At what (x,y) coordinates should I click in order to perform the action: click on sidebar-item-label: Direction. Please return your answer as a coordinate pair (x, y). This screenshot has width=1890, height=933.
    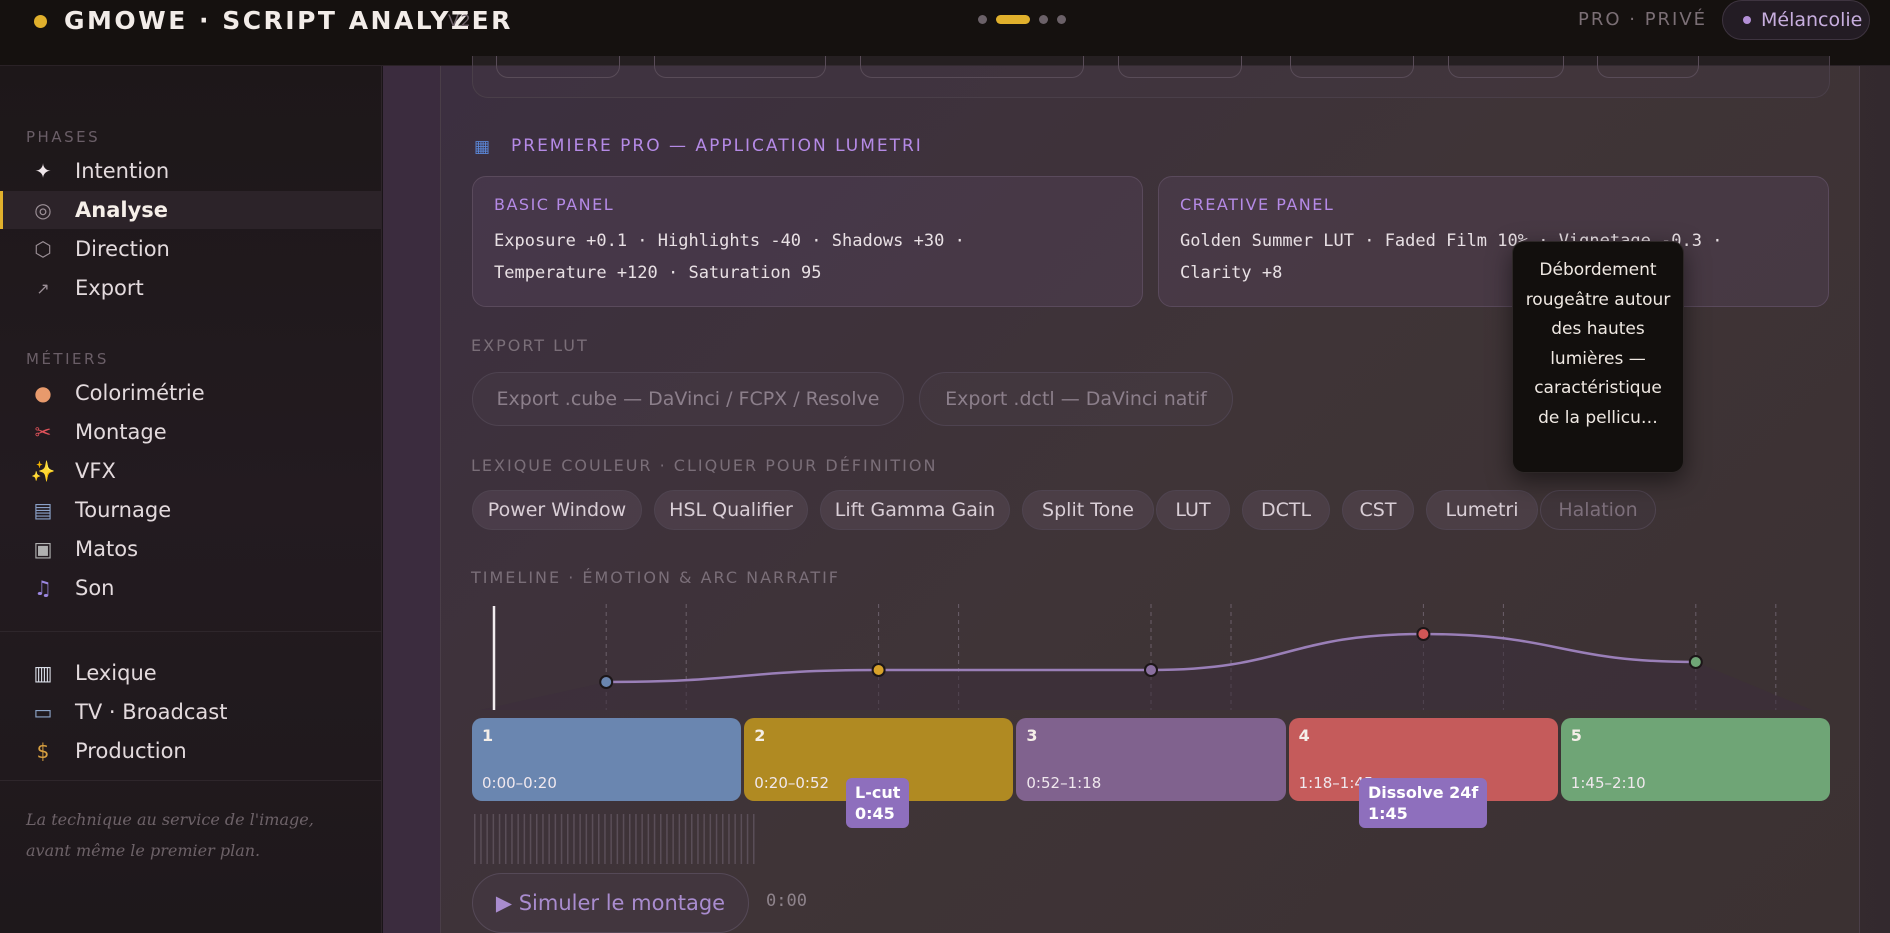
    Looking at the image, I should click on (122, 249).